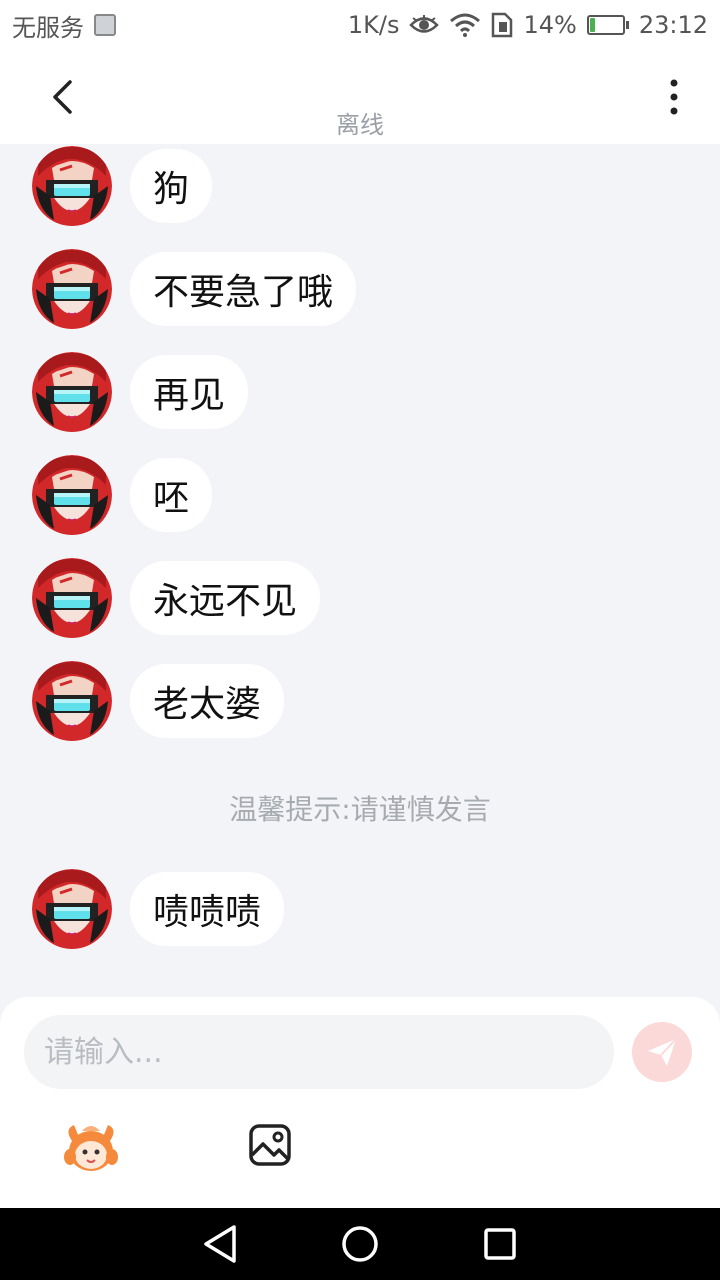  I want to click on status-left: 无服务, so click(64, 25).